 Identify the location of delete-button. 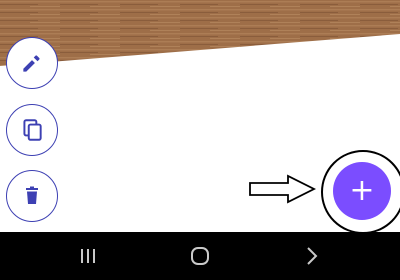
(32, 196).